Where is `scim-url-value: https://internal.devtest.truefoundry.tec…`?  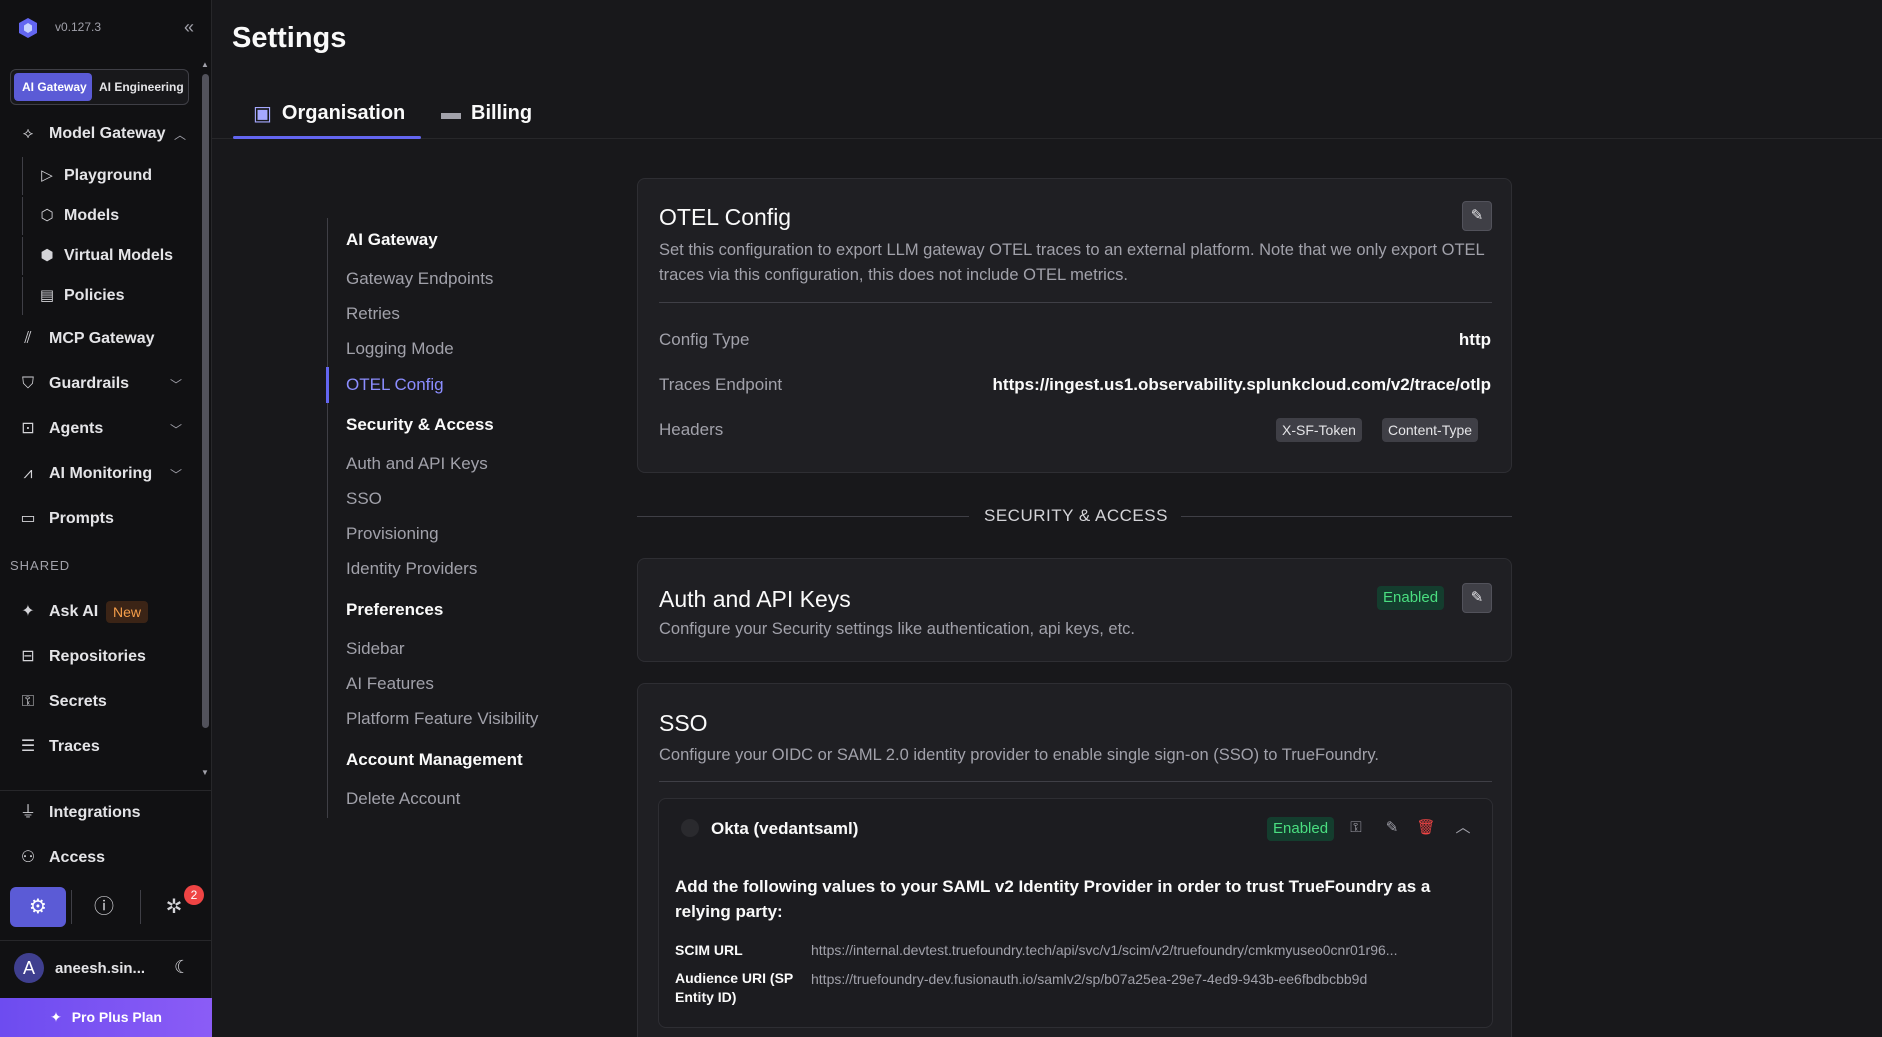 scim-url-value: https://internal.devtest.truefoundry.tec… is located at coordinates (1104, 950).